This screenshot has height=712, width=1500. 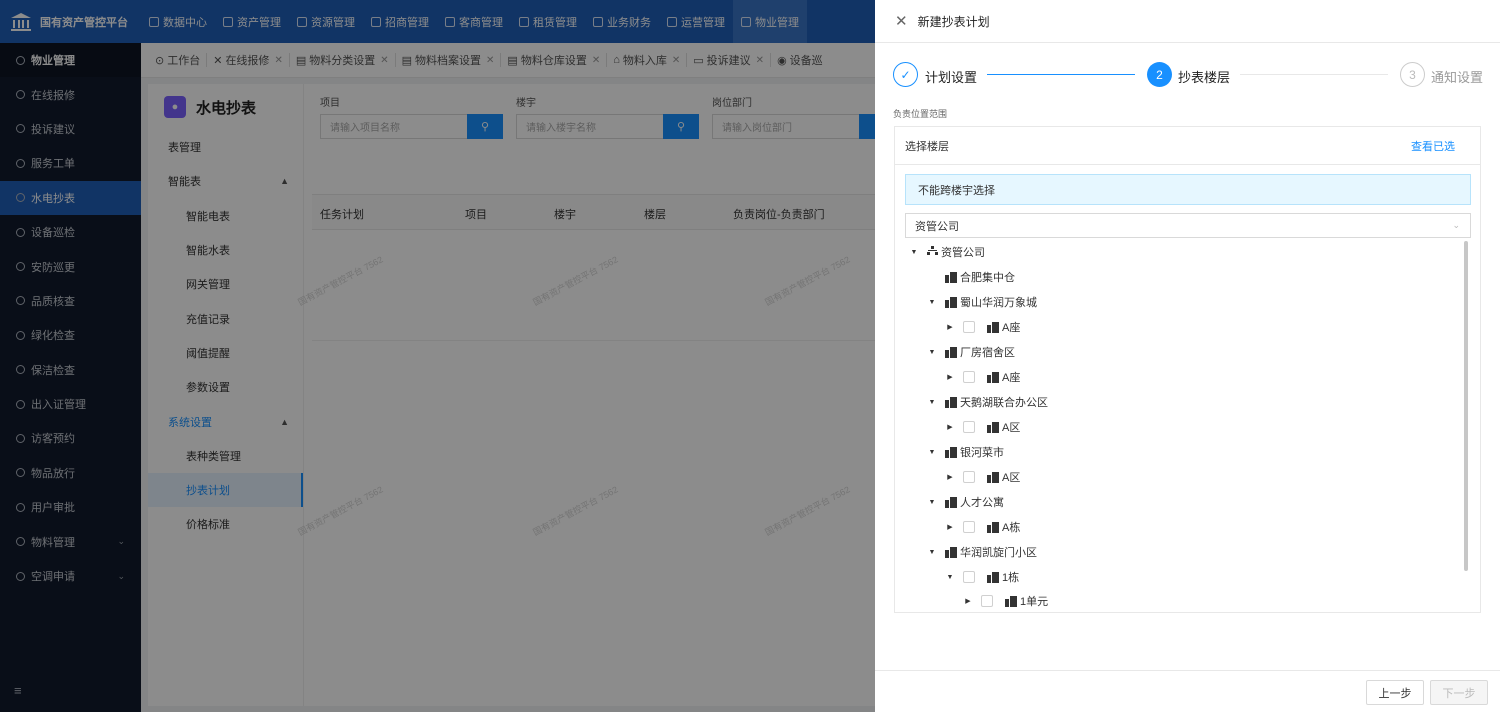 What do you see at coordinates (1187, 146) in the screenshot?
I see `panel-header: 选择楼层 查看已选` at bounding box center [1187, 146].